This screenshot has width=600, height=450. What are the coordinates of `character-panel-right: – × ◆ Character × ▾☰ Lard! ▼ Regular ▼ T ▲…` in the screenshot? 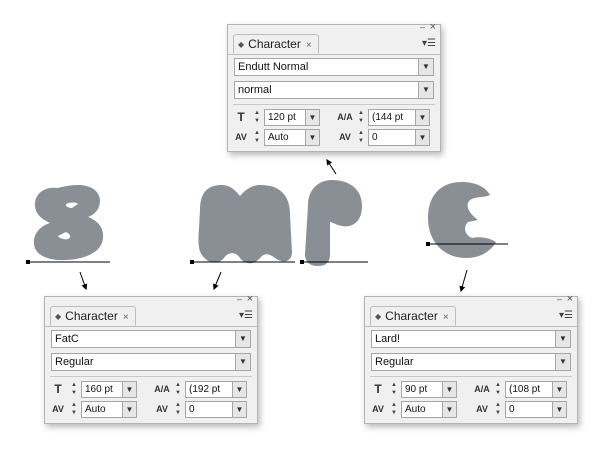 It's located at (471, 359).